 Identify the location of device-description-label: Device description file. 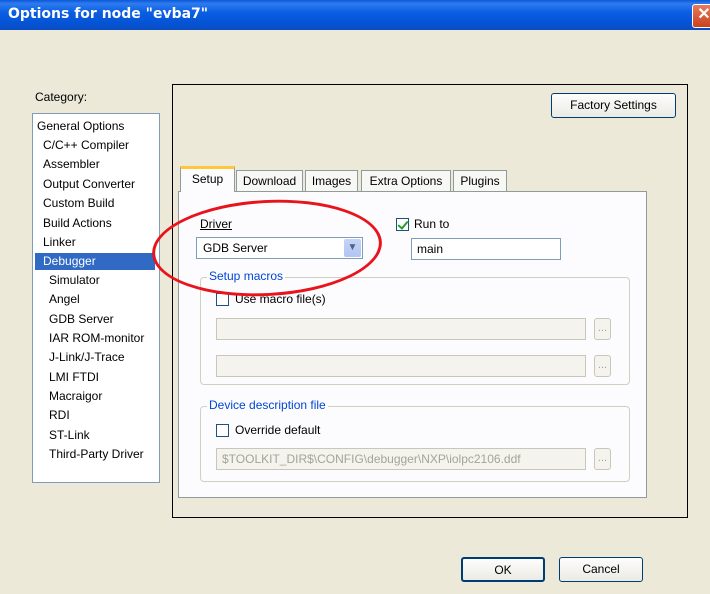
(267, 405).